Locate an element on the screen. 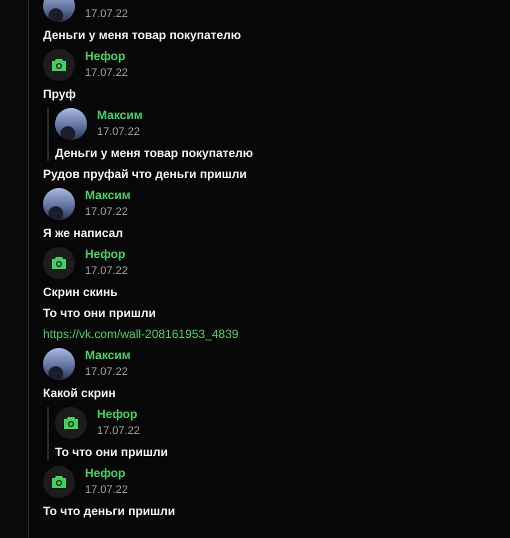  message-text: Пруф is located at coordinates (60, 94).